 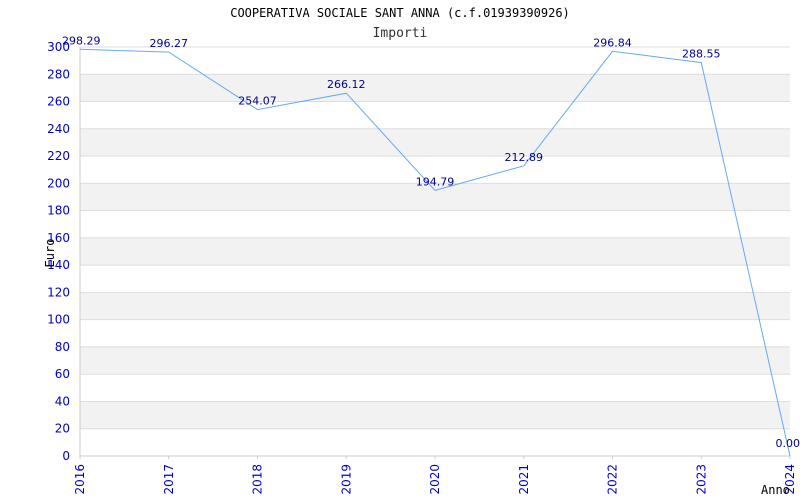 I want to click on x-tick-label: 2017, so click(x=169, y=479).